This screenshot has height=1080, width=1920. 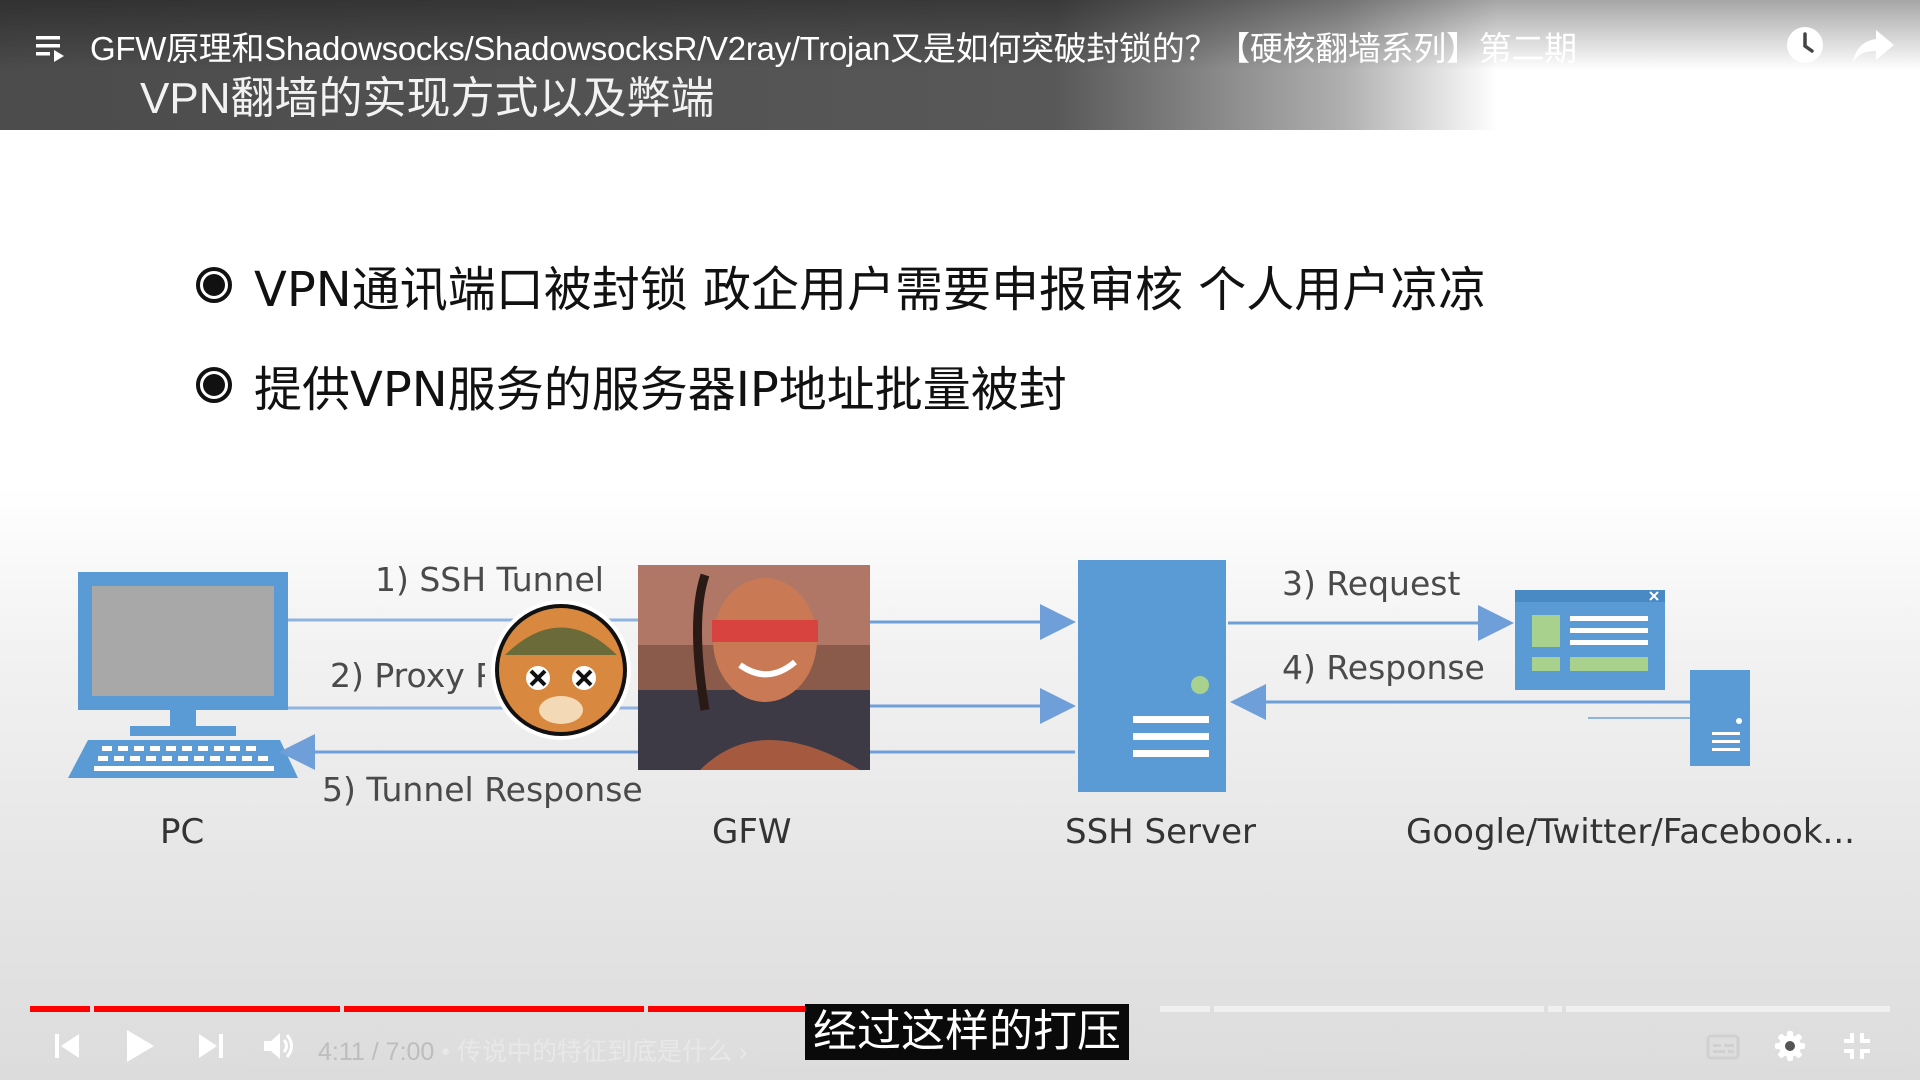 I want to click on bullet-text: 提供VPN服务的服务器IP地址批量被封, so click(x=660, y=390).